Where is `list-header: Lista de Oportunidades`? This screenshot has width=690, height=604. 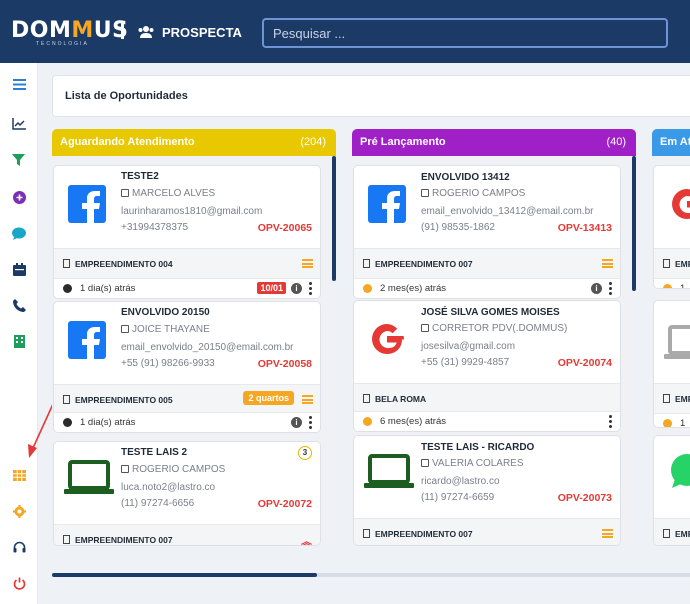 list-header: Lista de Oportunidades is located at coordinates (371, 96).